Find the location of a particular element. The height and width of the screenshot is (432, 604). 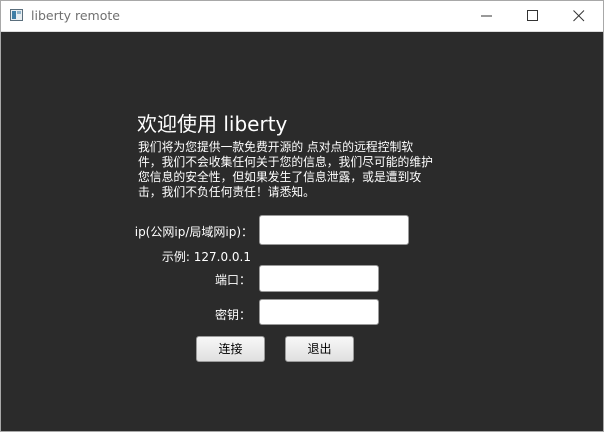

minimize-button is located at coordinates (487, 16).